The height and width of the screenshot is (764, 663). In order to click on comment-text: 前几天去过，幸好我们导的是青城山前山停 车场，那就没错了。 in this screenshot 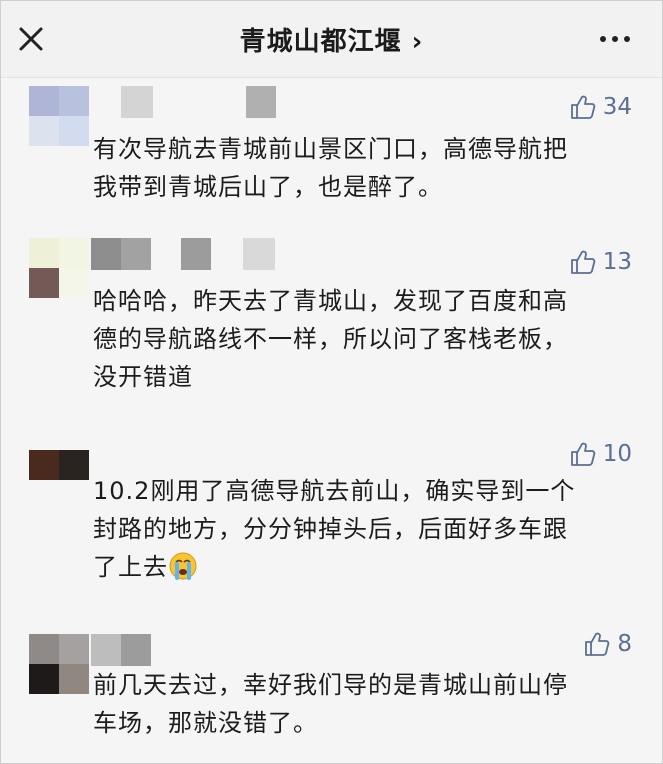, I will do `click(330, 704)`.